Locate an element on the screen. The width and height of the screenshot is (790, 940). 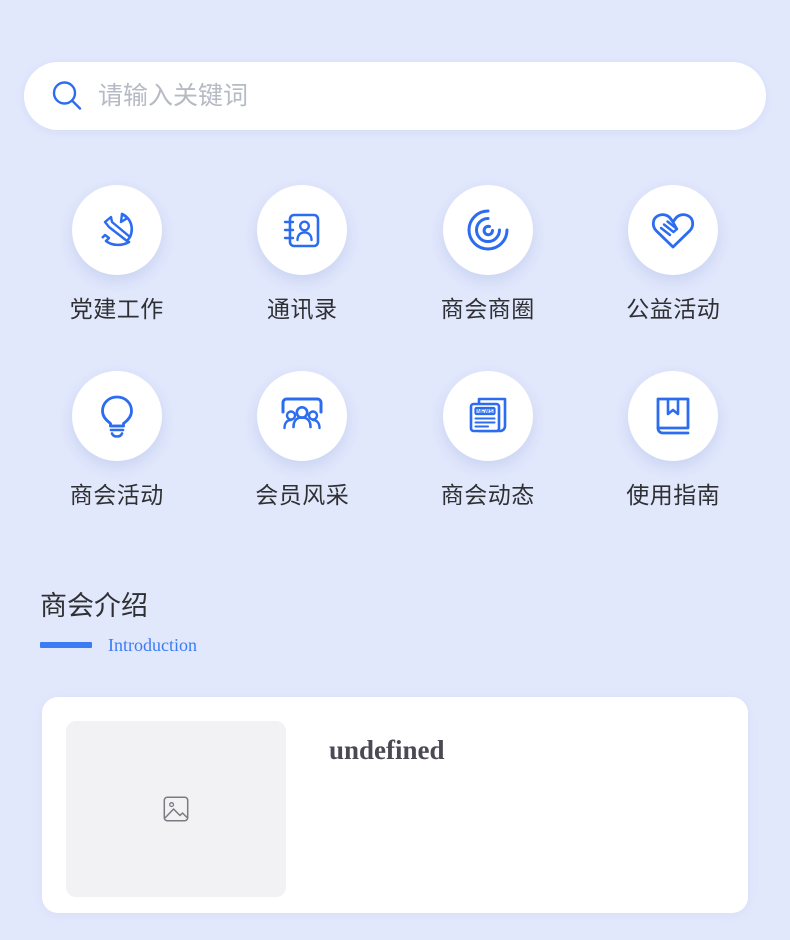
image-placeholder-icon is located at coordinates (176, 809).